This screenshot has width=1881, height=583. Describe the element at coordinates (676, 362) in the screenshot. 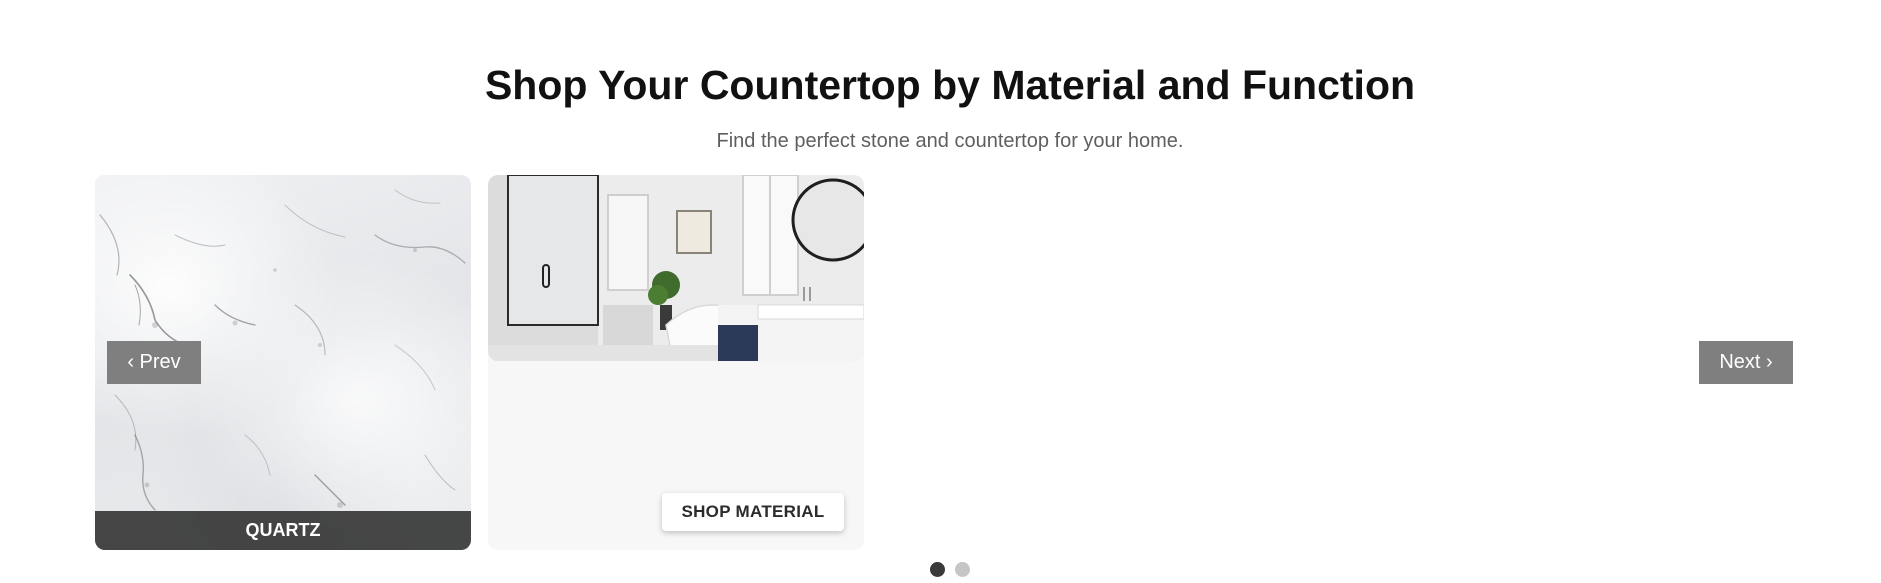

I see `material-card: SHOP MATERIAL` at that location.